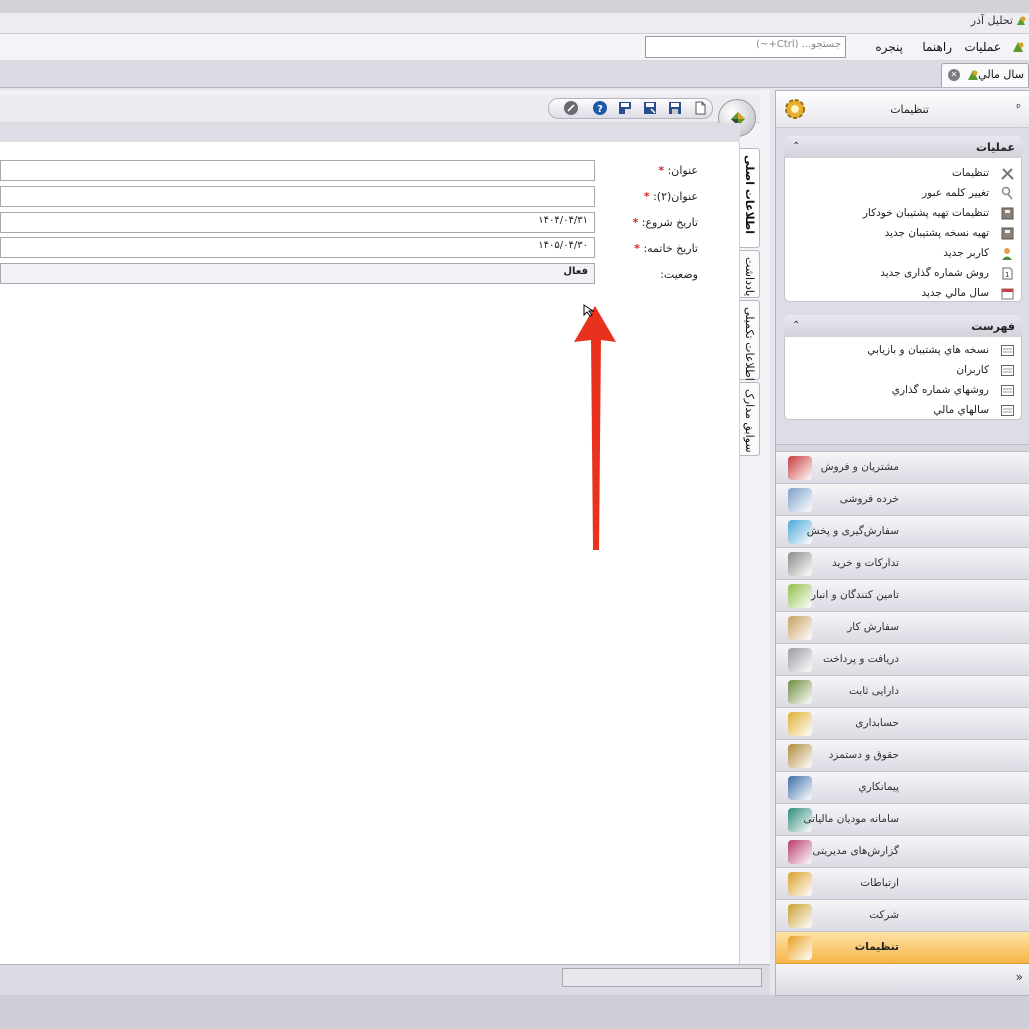 This screenshot has height=1029, width=1029. Describe the element at coordinates (928, 350) in the screenshot. I see `list-item-backups: نسخه هاي پشتيبان و بازيابي` at that location.